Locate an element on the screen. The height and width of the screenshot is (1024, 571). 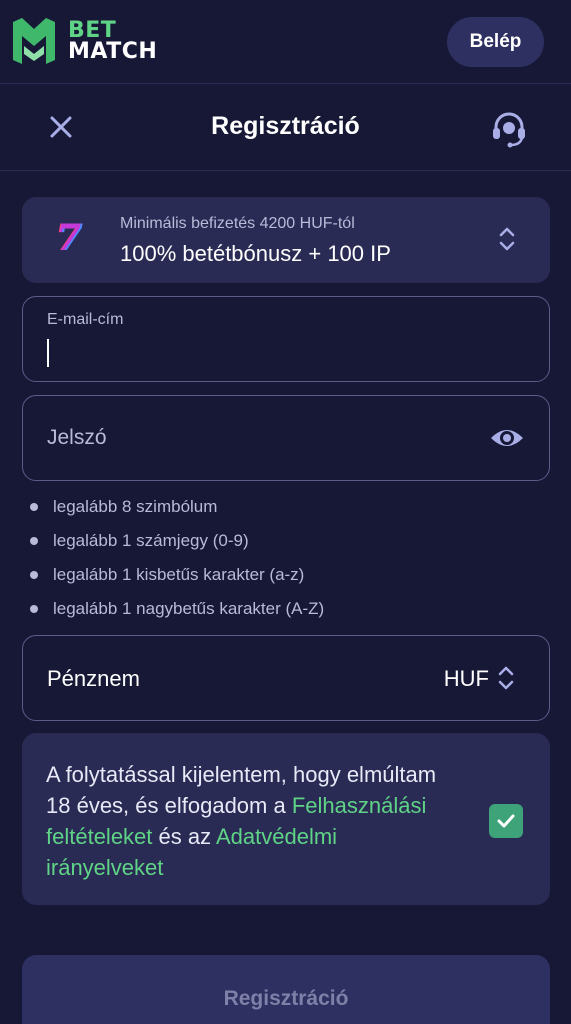
terms-checkbox is located at coordinates (506, 821).